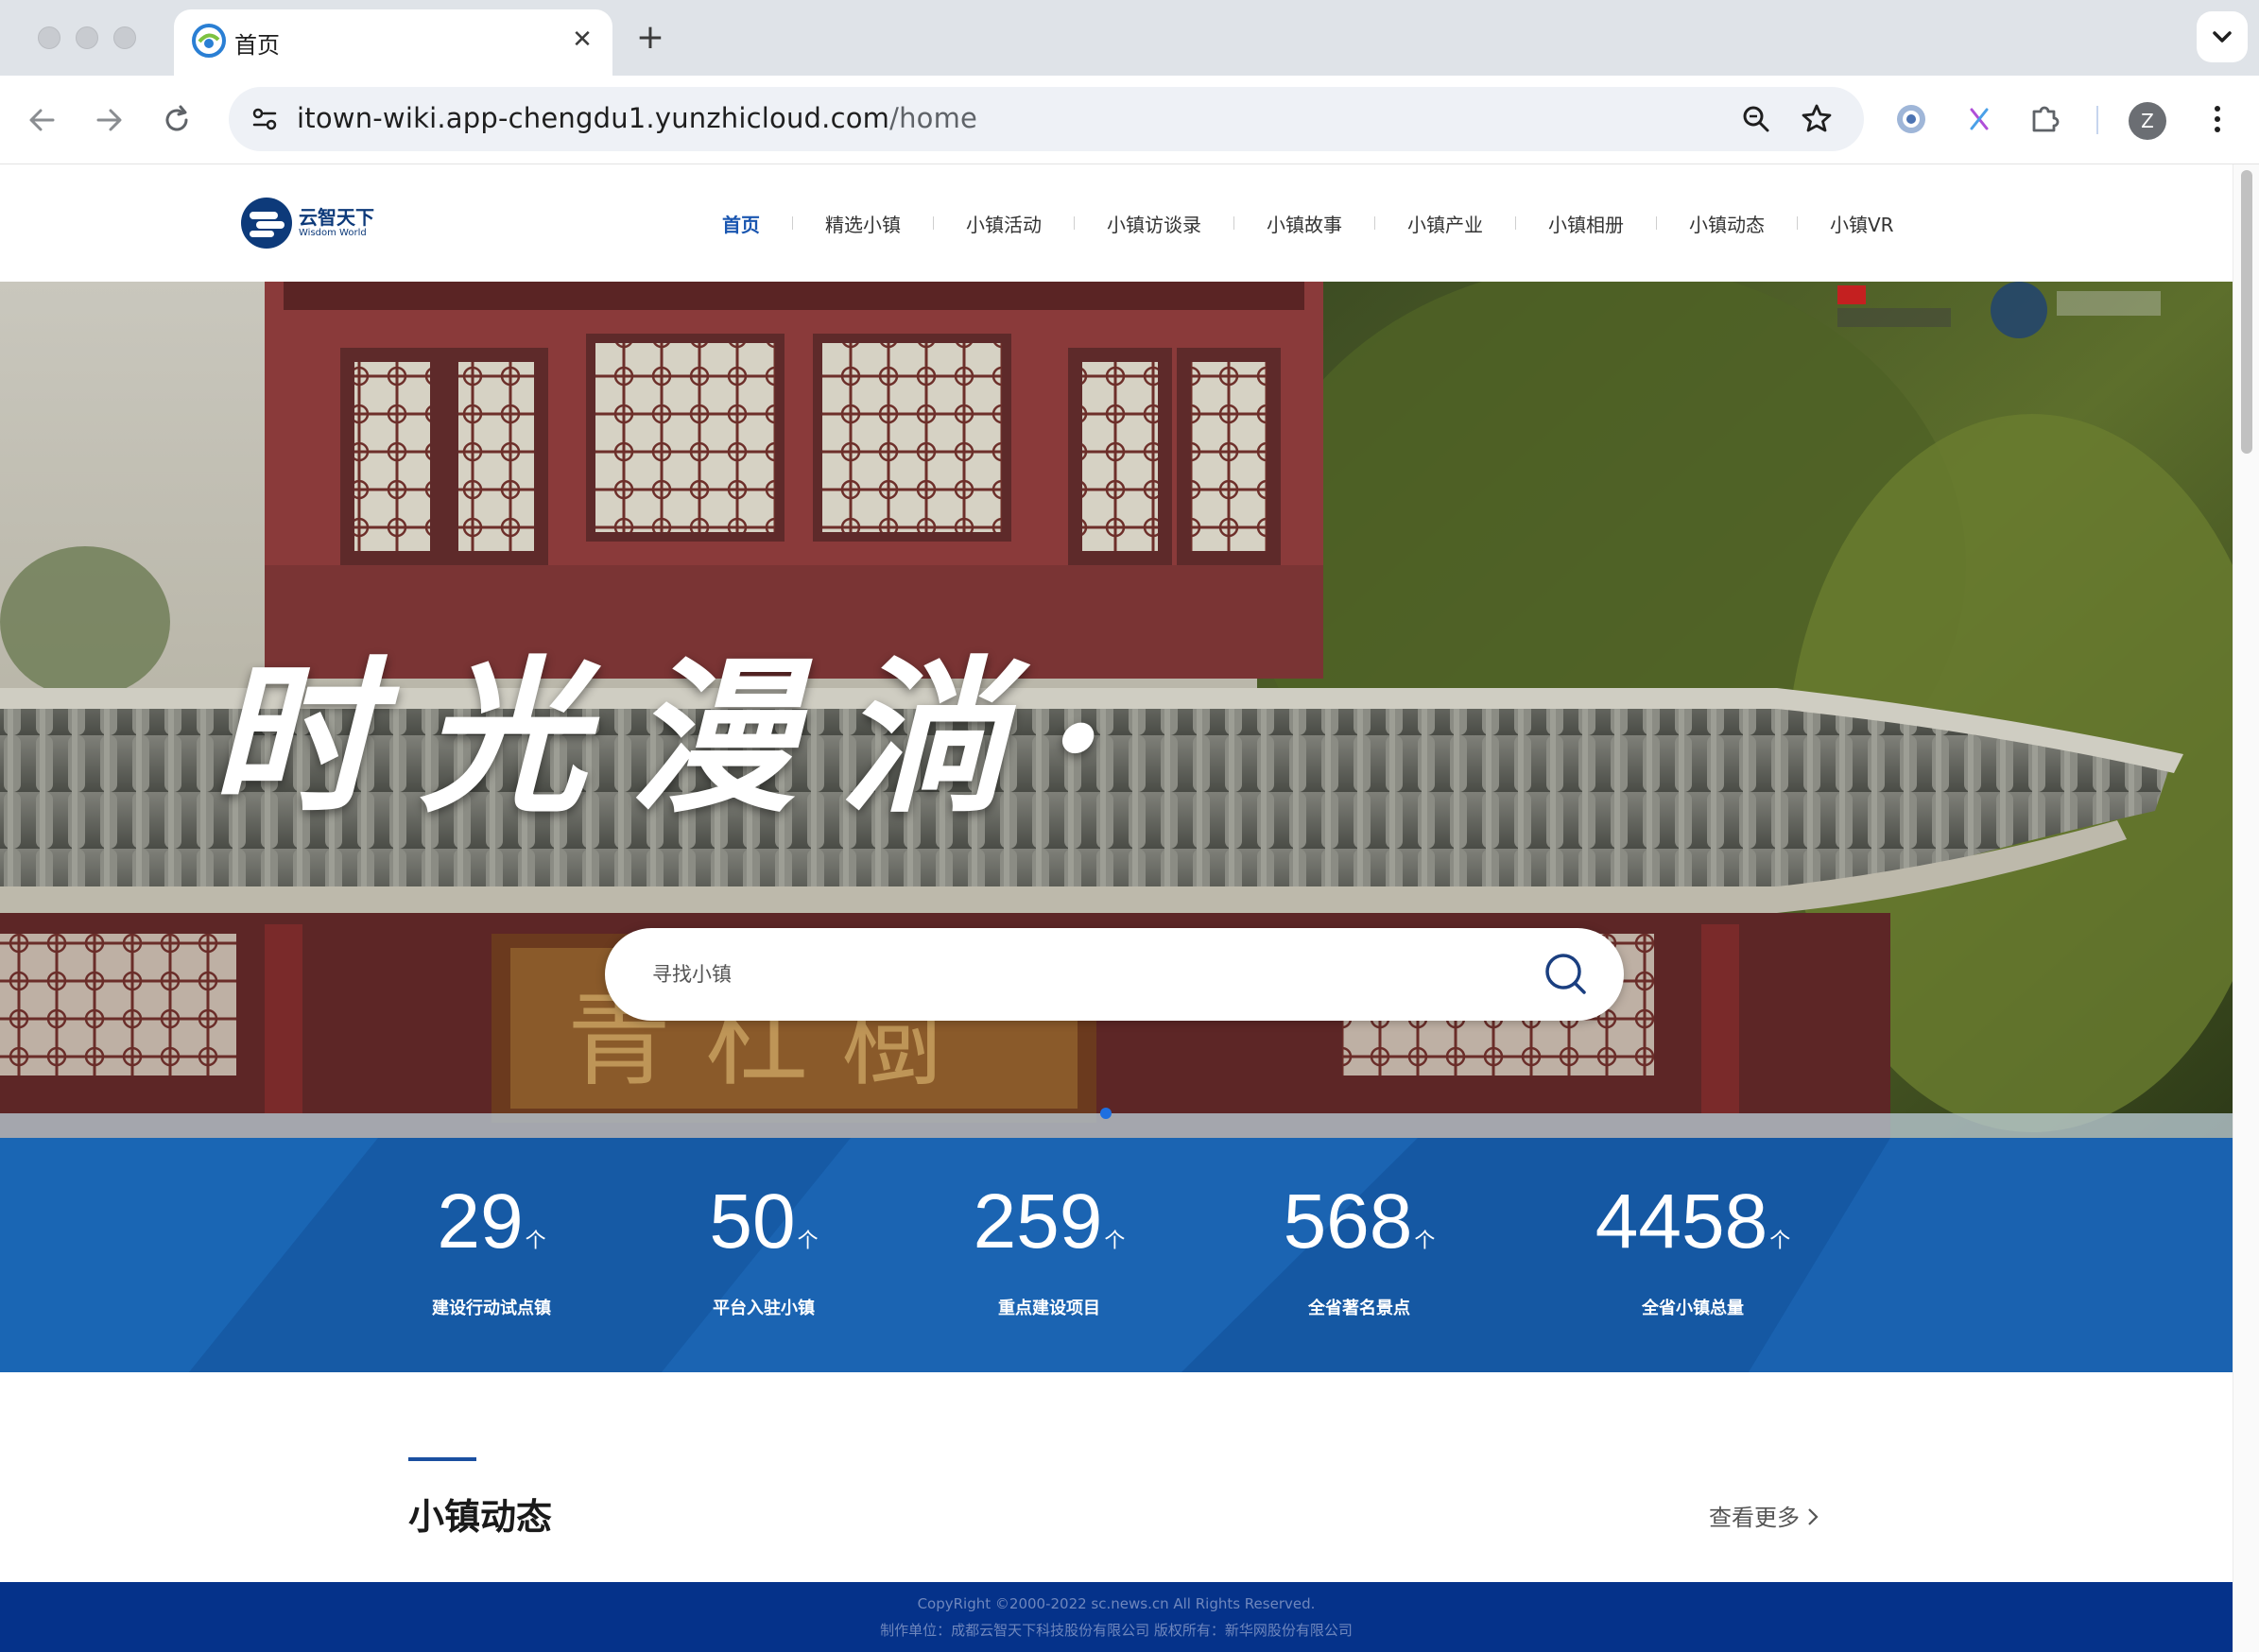 The height and width of the screenshot is (1652, 2259). Describe the element at coordinates (2097, 120) in the screenshot. I see `toolbar-divider` at that location.